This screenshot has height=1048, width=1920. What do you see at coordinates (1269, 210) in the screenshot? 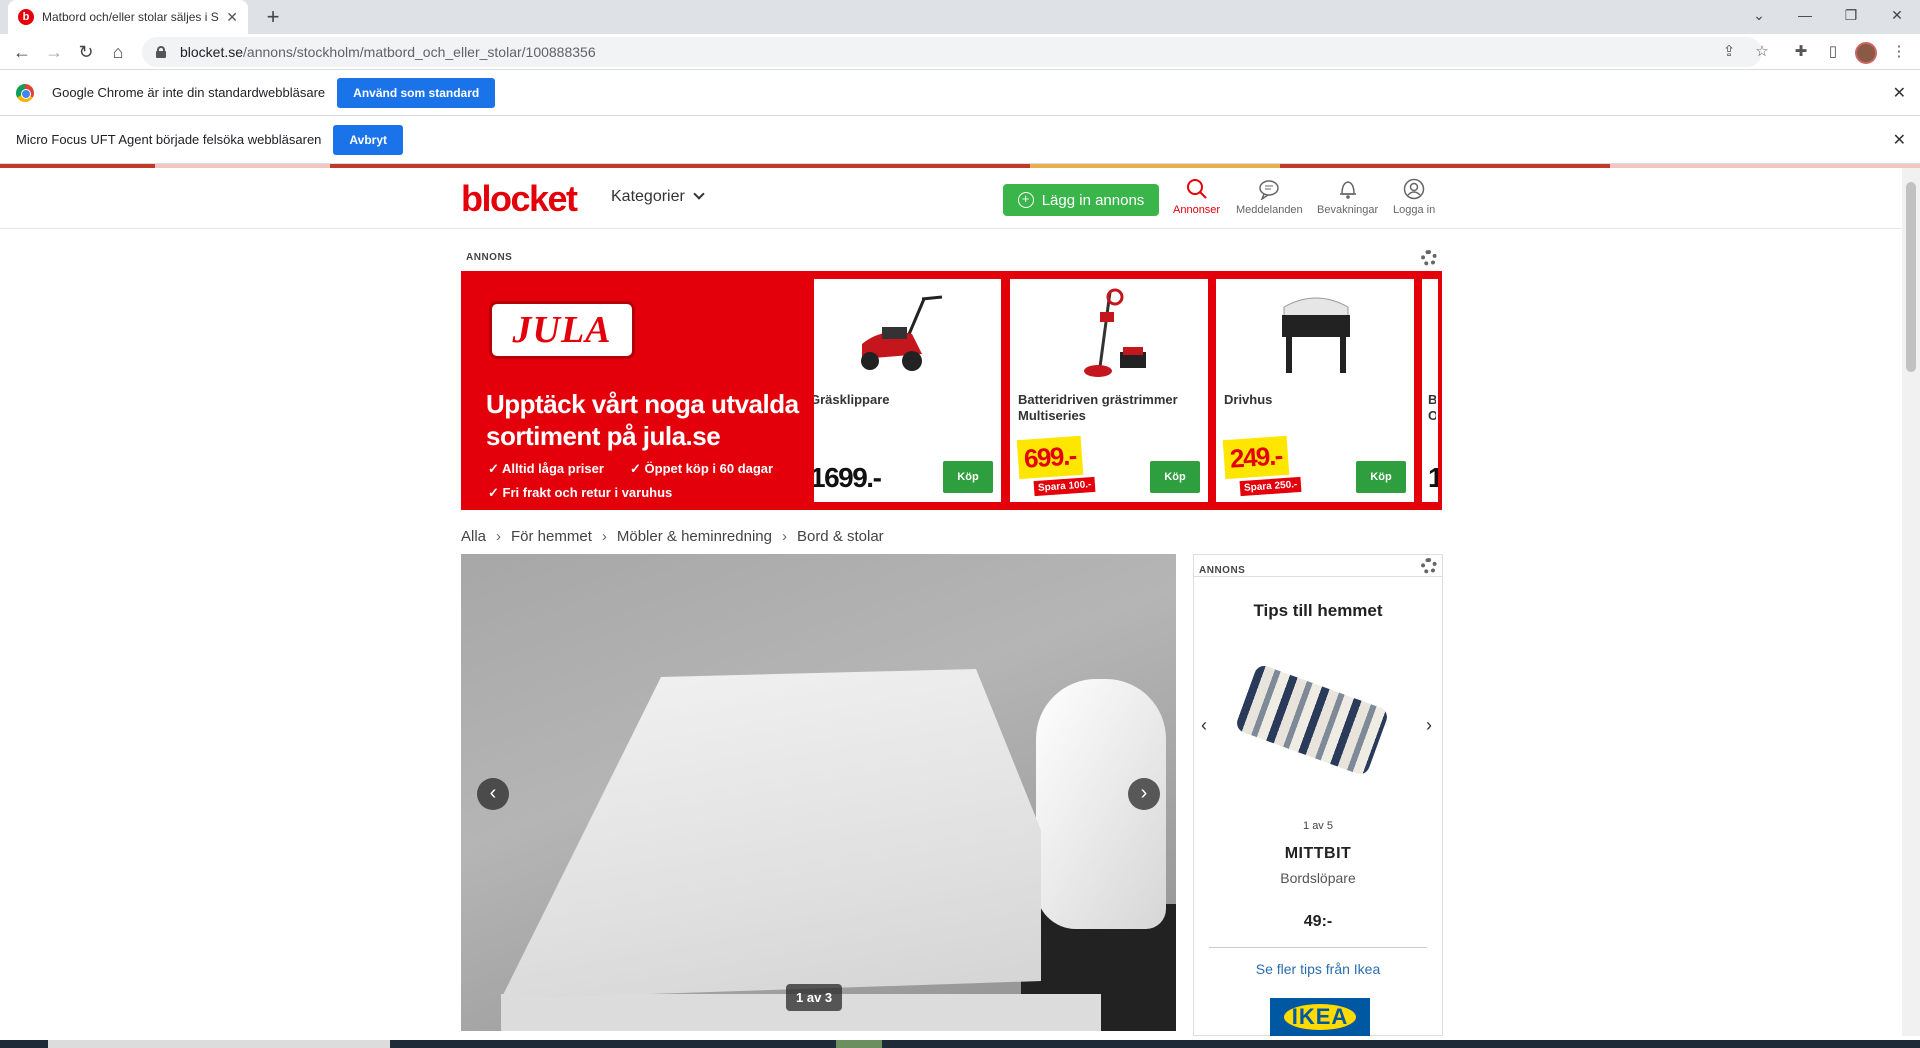
I see `nav-label: Meddelanden` at bounding box center [1269, 210].